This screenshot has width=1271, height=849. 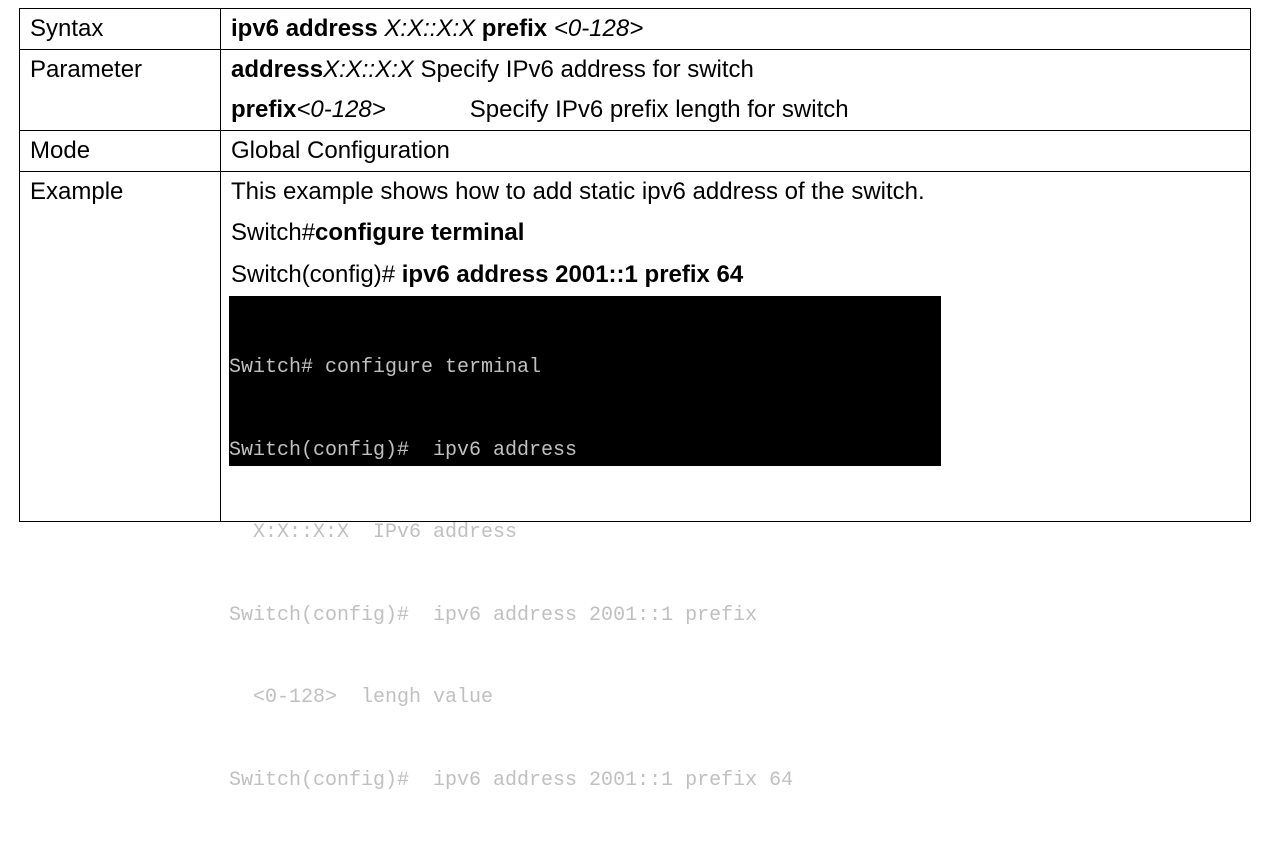 I want to click on syntax-keyword: prefix, so click(x=514, y=28).